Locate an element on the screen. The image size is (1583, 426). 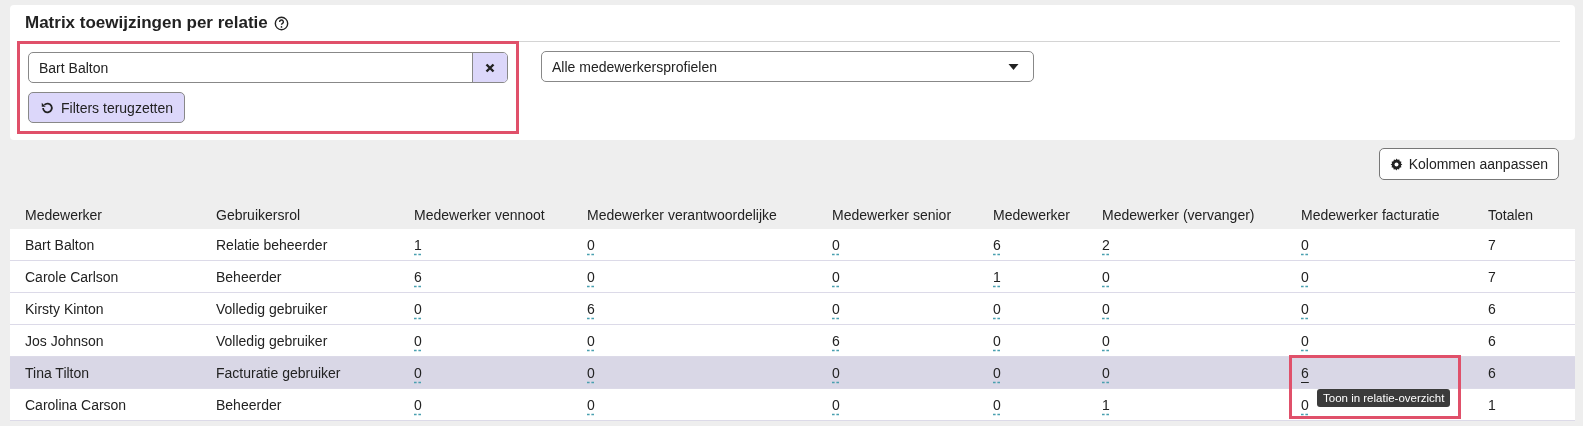
reset-filters-button: Filters terugzetten is located at coordinates (107, 107).